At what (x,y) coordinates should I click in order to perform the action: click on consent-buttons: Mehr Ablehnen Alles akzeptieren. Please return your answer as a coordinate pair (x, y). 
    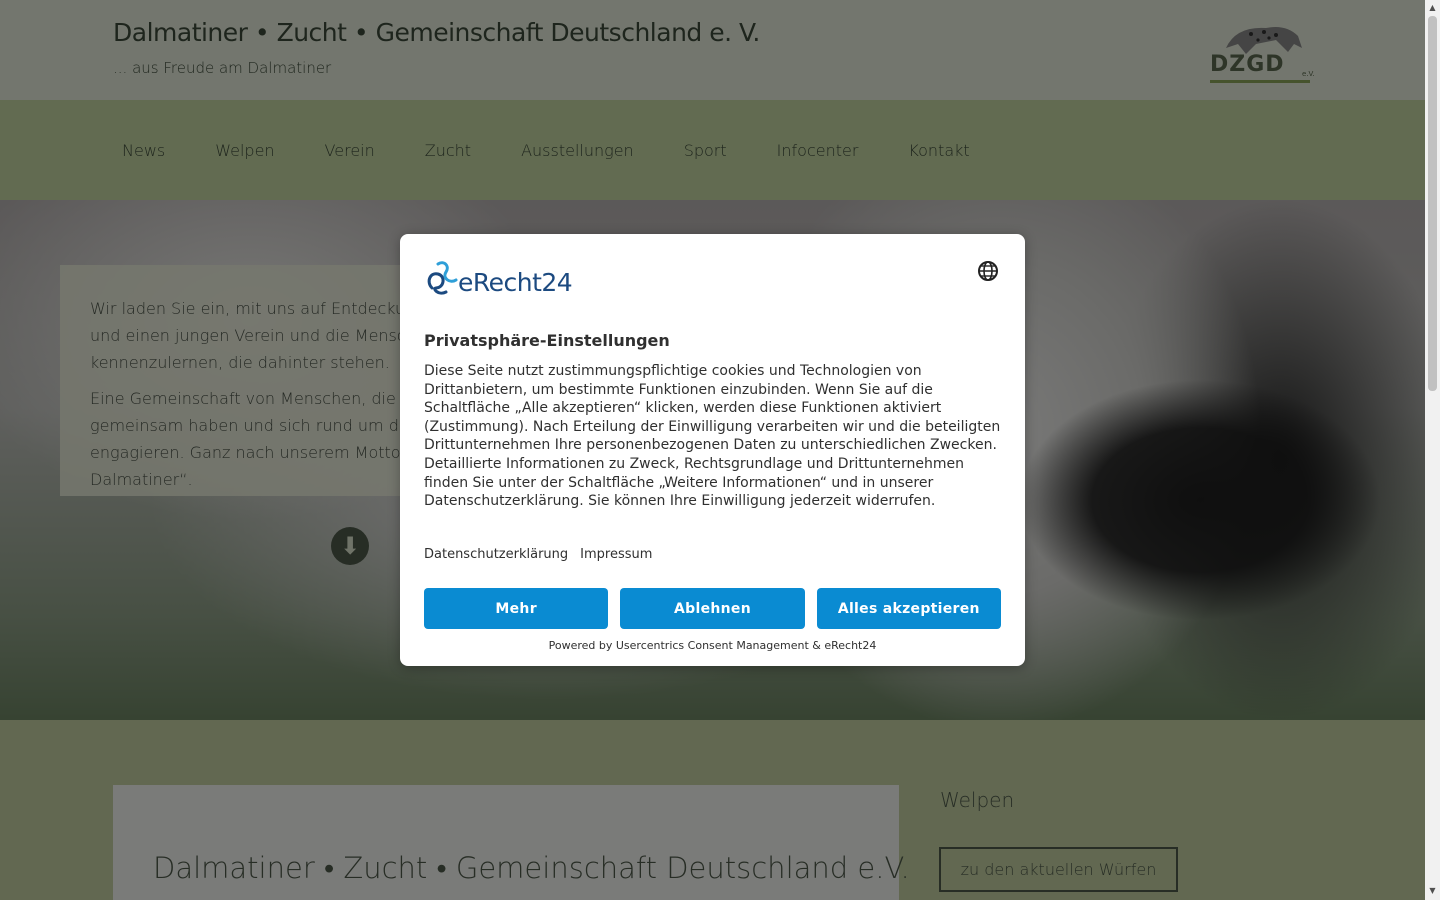
    Looking at the image, I should click on (712, 608).